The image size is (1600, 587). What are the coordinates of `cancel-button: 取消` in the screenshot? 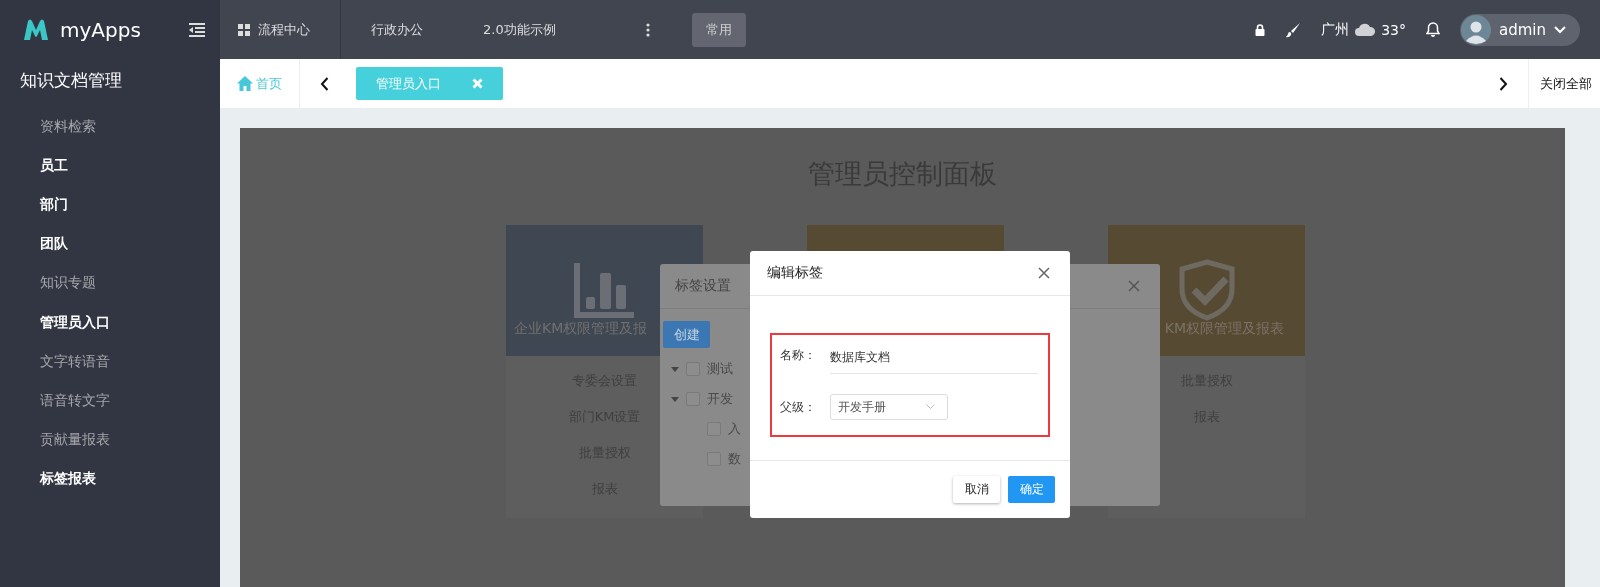 It's located at (976, 489).